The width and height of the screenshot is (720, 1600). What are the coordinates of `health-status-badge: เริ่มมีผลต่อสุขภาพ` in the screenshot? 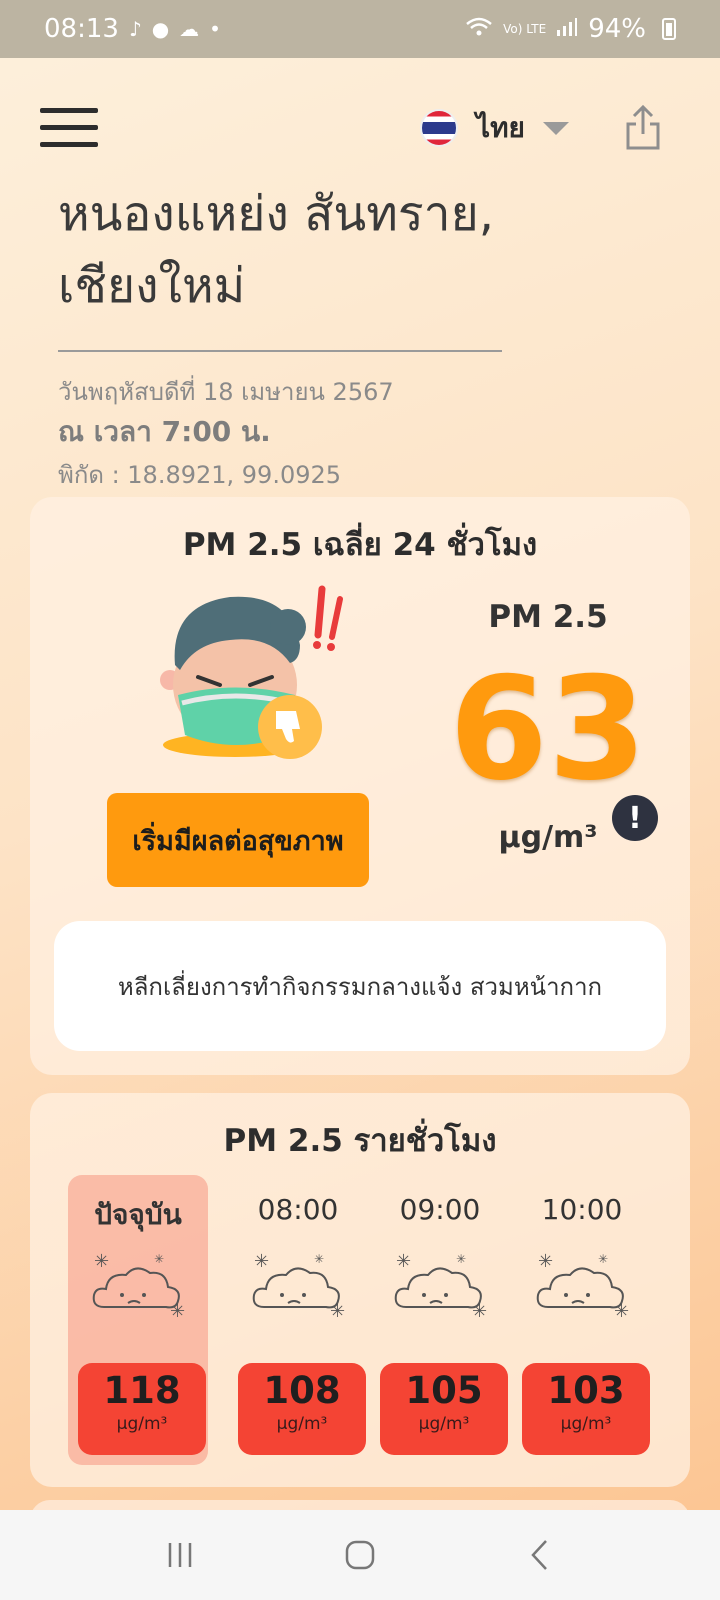 It's located at (238, 840).